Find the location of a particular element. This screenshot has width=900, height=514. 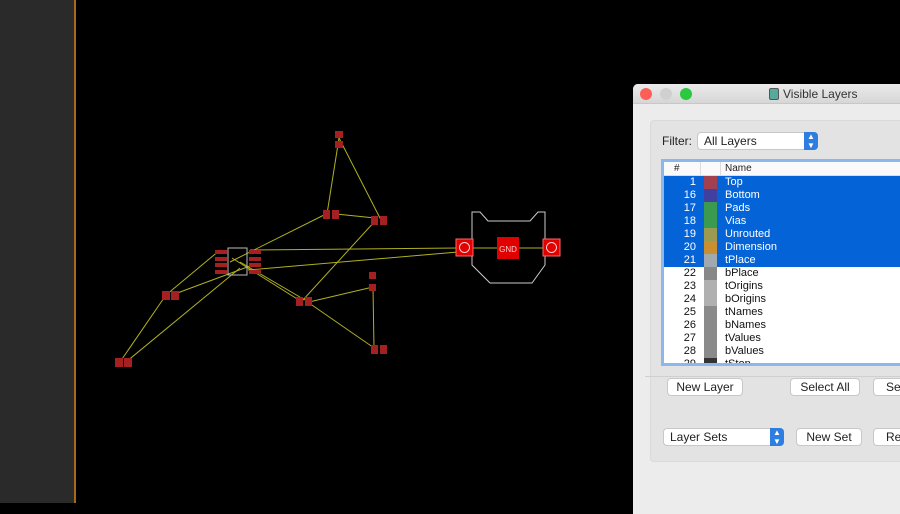

new-set-button: New Set is located at coordinates (829, 437).